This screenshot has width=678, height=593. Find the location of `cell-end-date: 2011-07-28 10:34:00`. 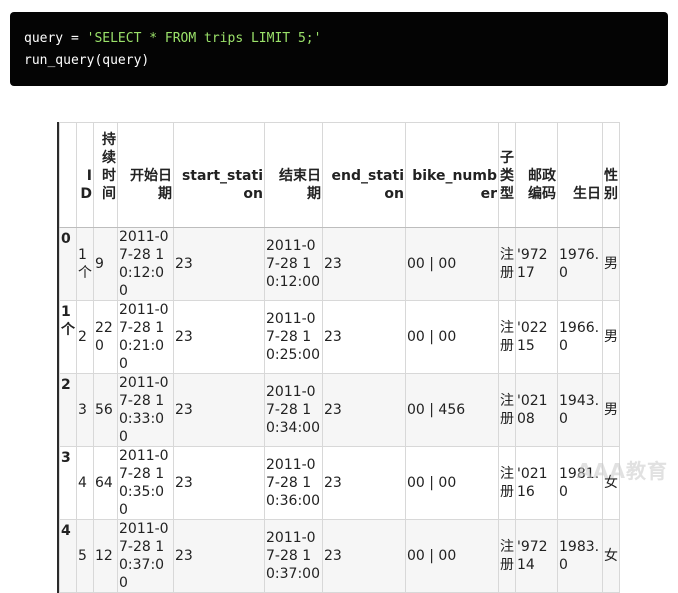

cell-end-date: 2011-07-28 10:34:00 is located at coordinates (293, 410).